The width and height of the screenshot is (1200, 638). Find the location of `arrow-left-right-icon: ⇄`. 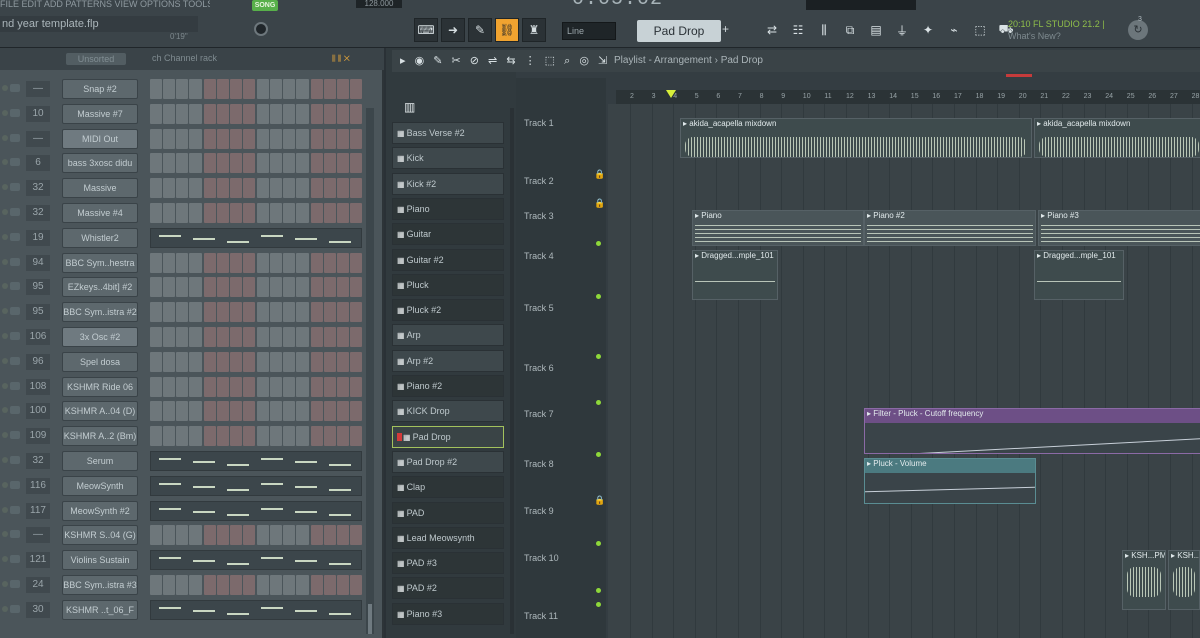

arrow-left-right-icon: ⇄ is located at coordinates (772, 30).